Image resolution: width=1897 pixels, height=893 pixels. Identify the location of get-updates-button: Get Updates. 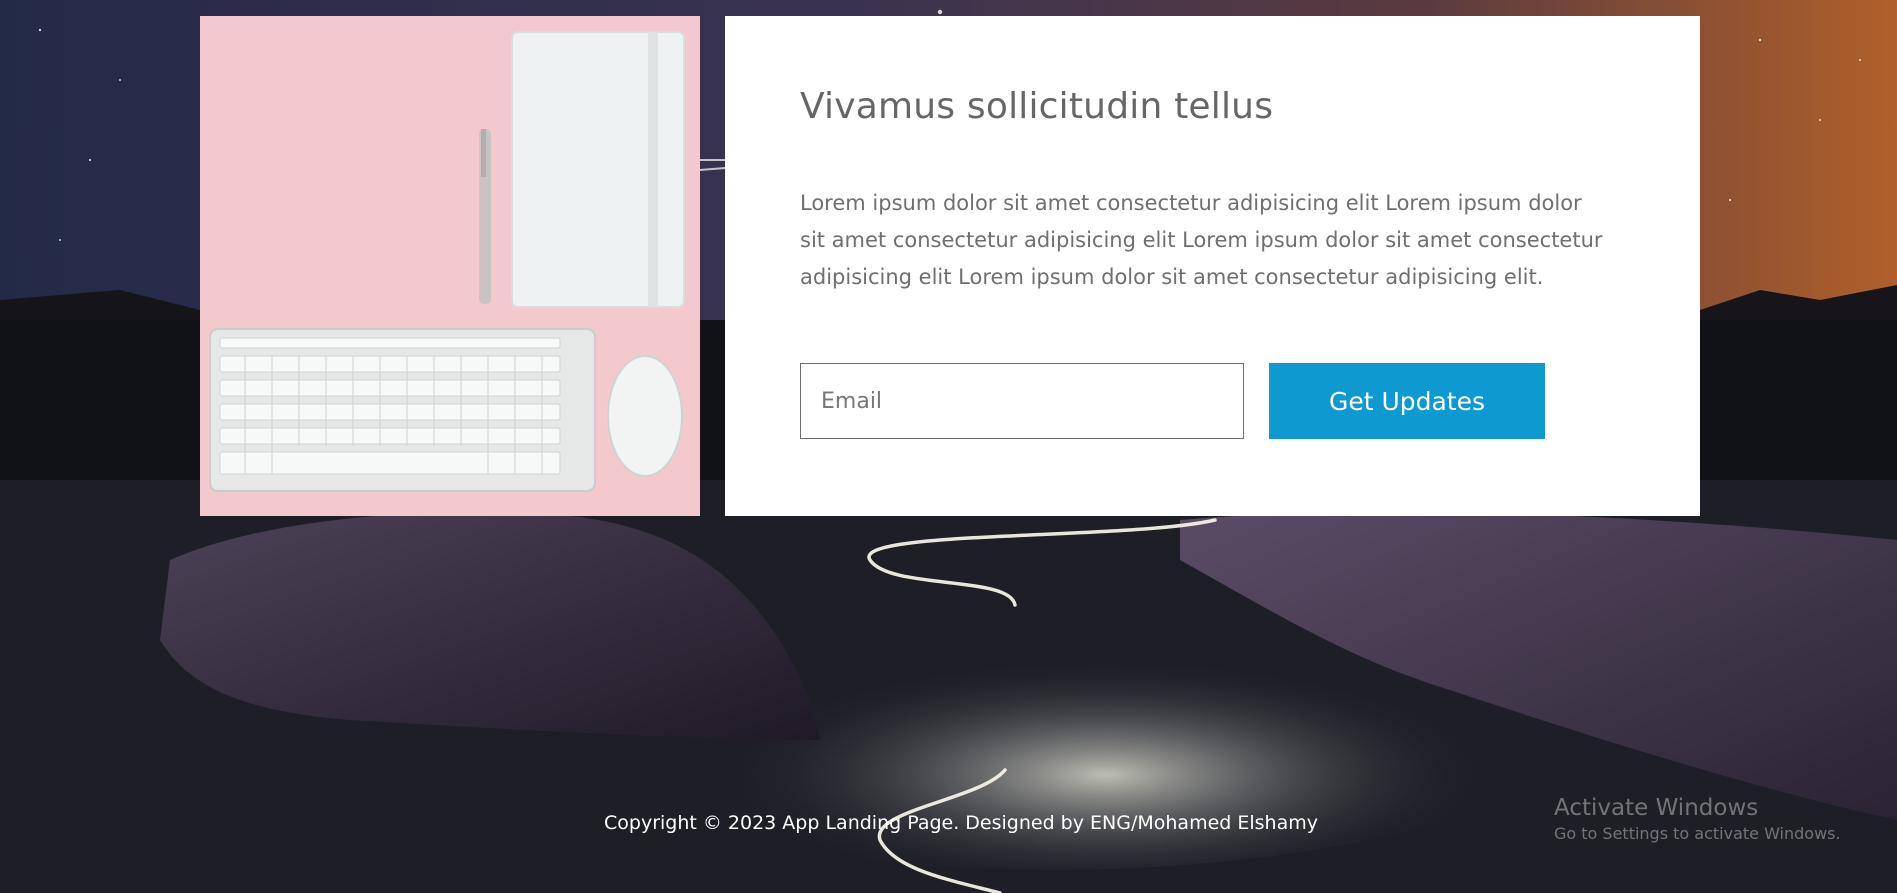
(1407, 401).